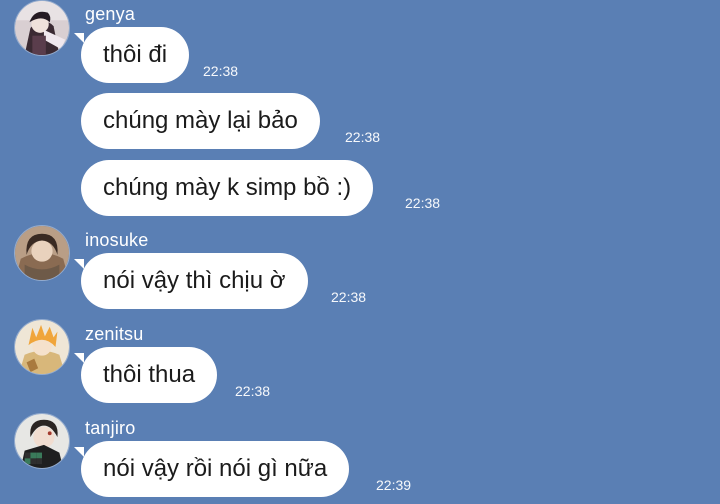 This screenshot has width=720, height=504. I want to click on message-bubble: chúng mày k simp bồ :), so click(227, 188).